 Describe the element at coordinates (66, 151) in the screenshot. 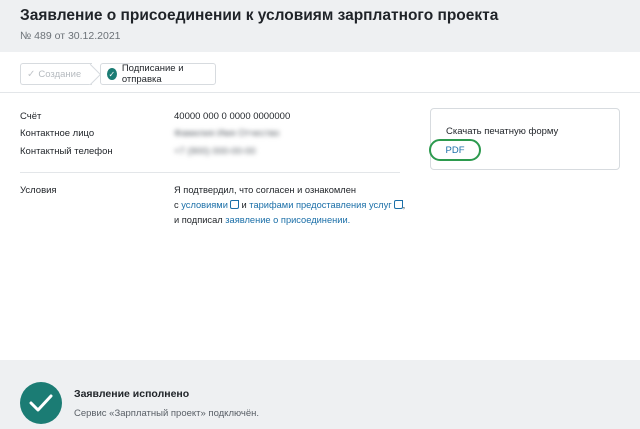

I see `contact-phone-label: Контактный телефон` at that location.